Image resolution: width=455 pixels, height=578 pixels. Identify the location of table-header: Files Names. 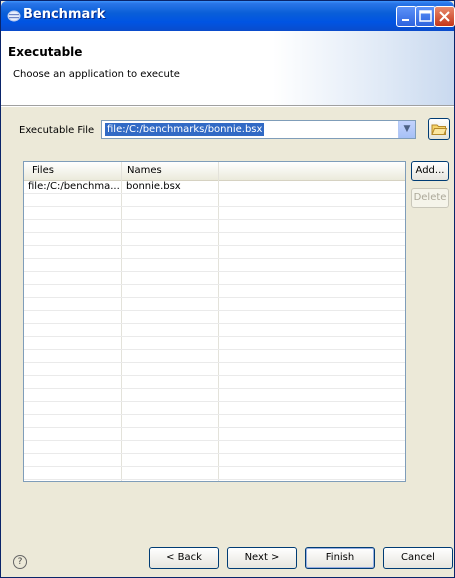
(214, 171).